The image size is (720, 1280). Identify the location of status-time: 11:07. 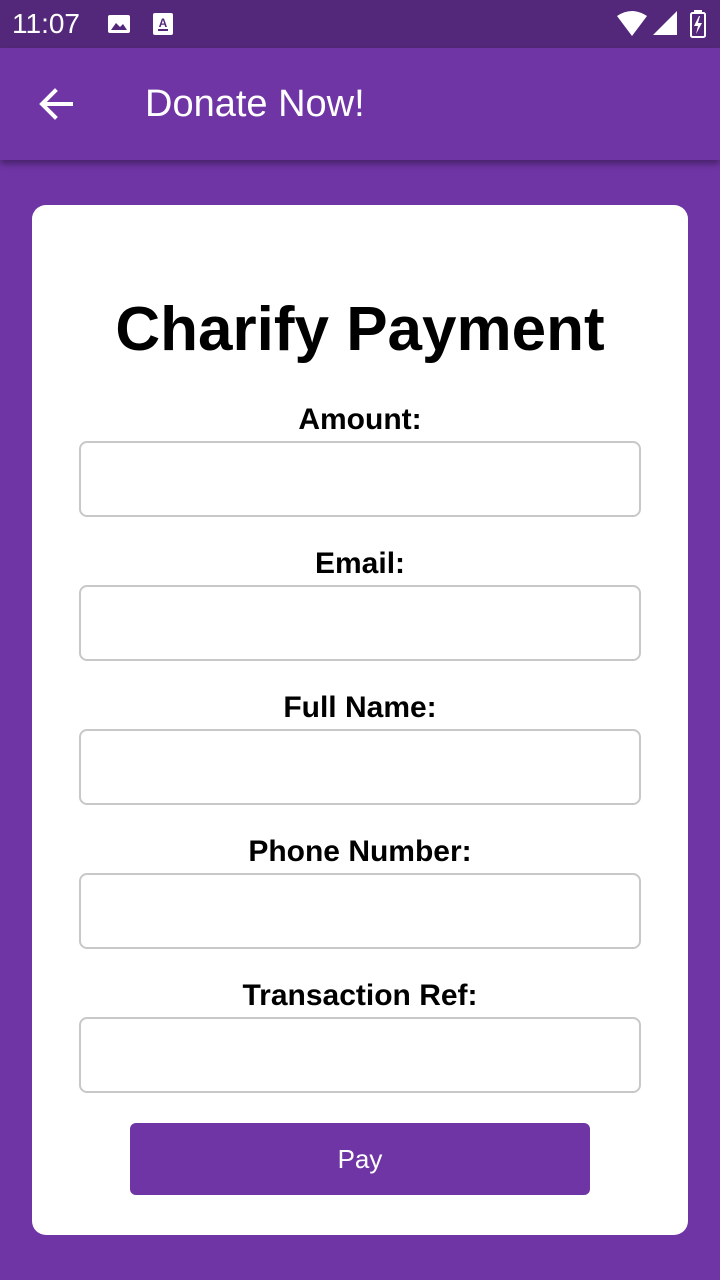
(46, 23).